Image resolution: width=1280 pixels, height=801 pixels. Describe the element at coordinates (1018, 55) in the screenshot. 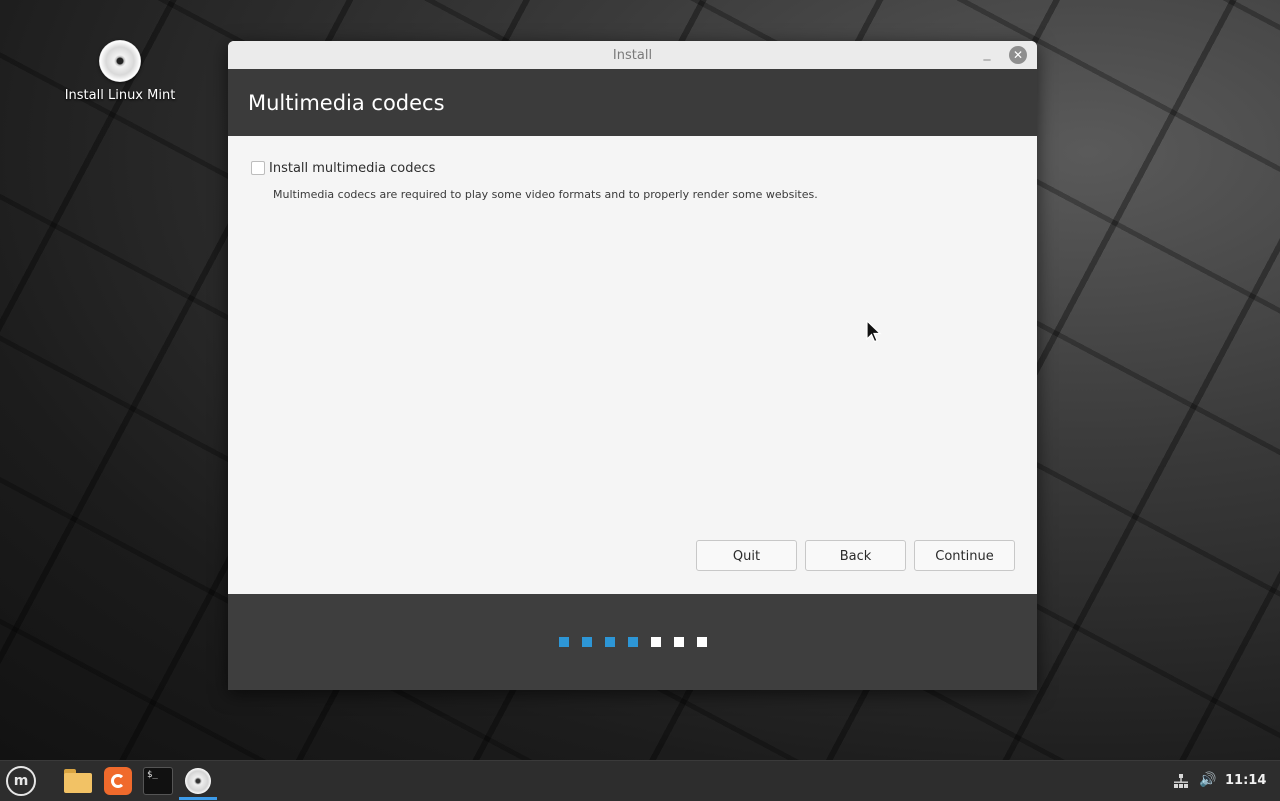

I see `close-button: ✕` at that location.